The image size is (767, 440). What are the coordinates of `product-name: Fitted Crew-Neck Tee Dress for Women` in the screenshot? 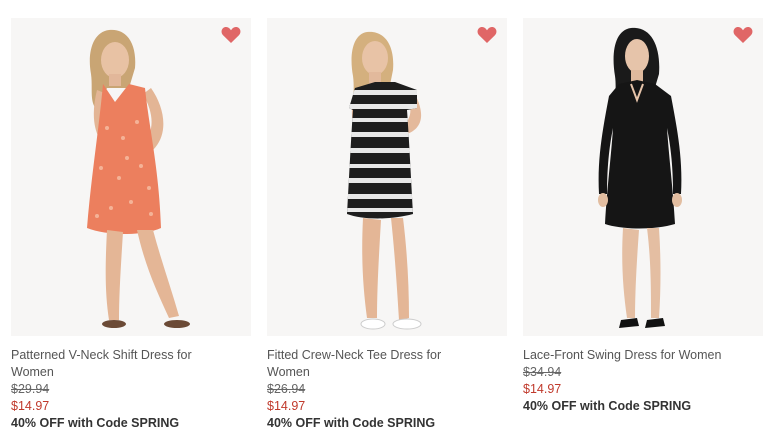 It's located at (354, 363).